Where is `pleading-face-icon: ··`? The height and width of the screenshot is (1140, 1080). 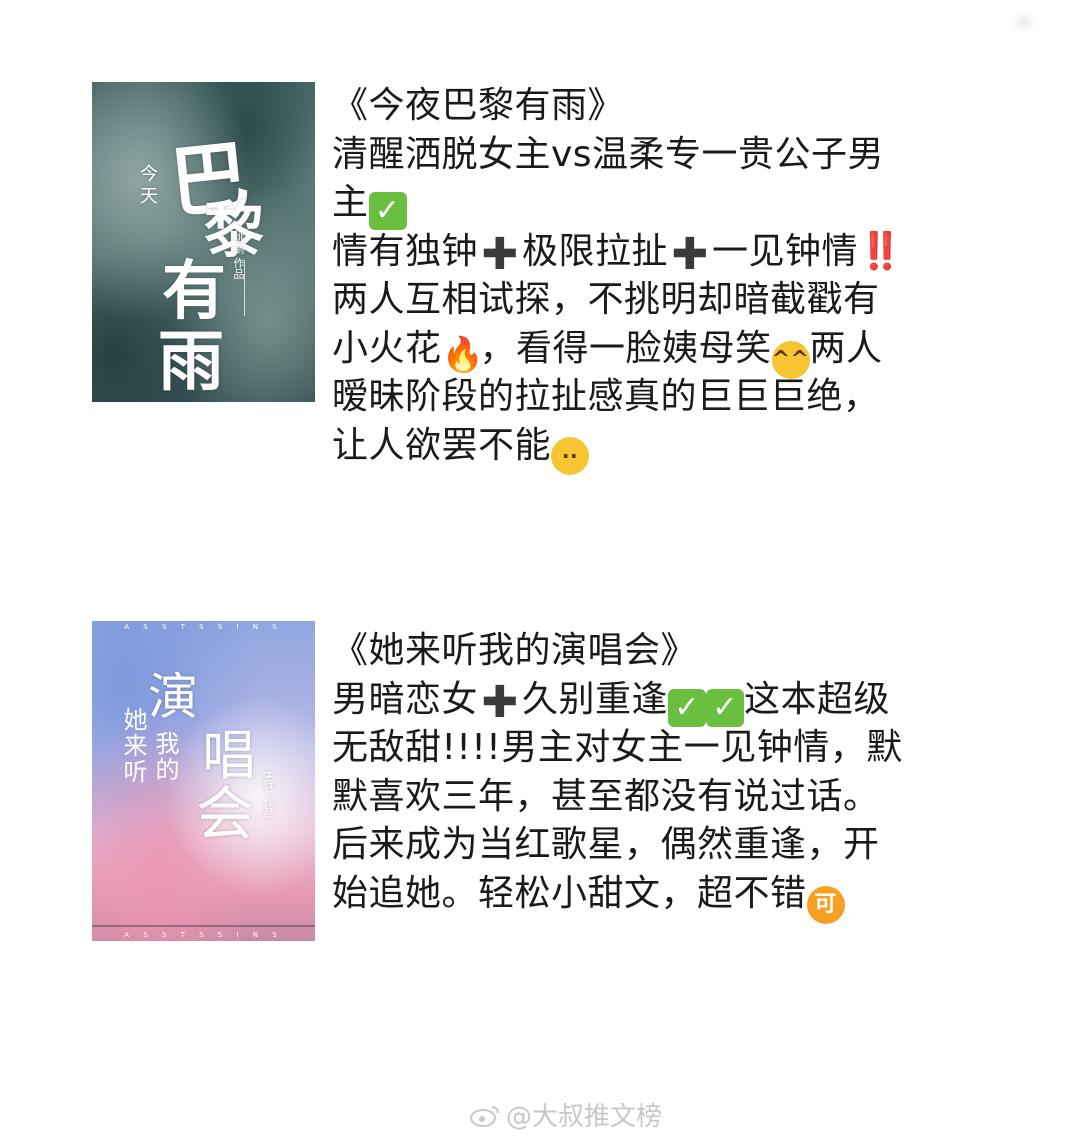 pleading-face-icon: ·· is located at coordinates (570, 455).